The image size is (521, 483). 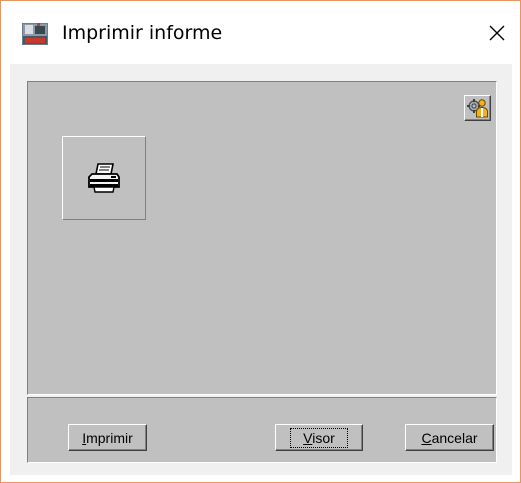 I want to click on printer-button, so click(x=104, y=178).